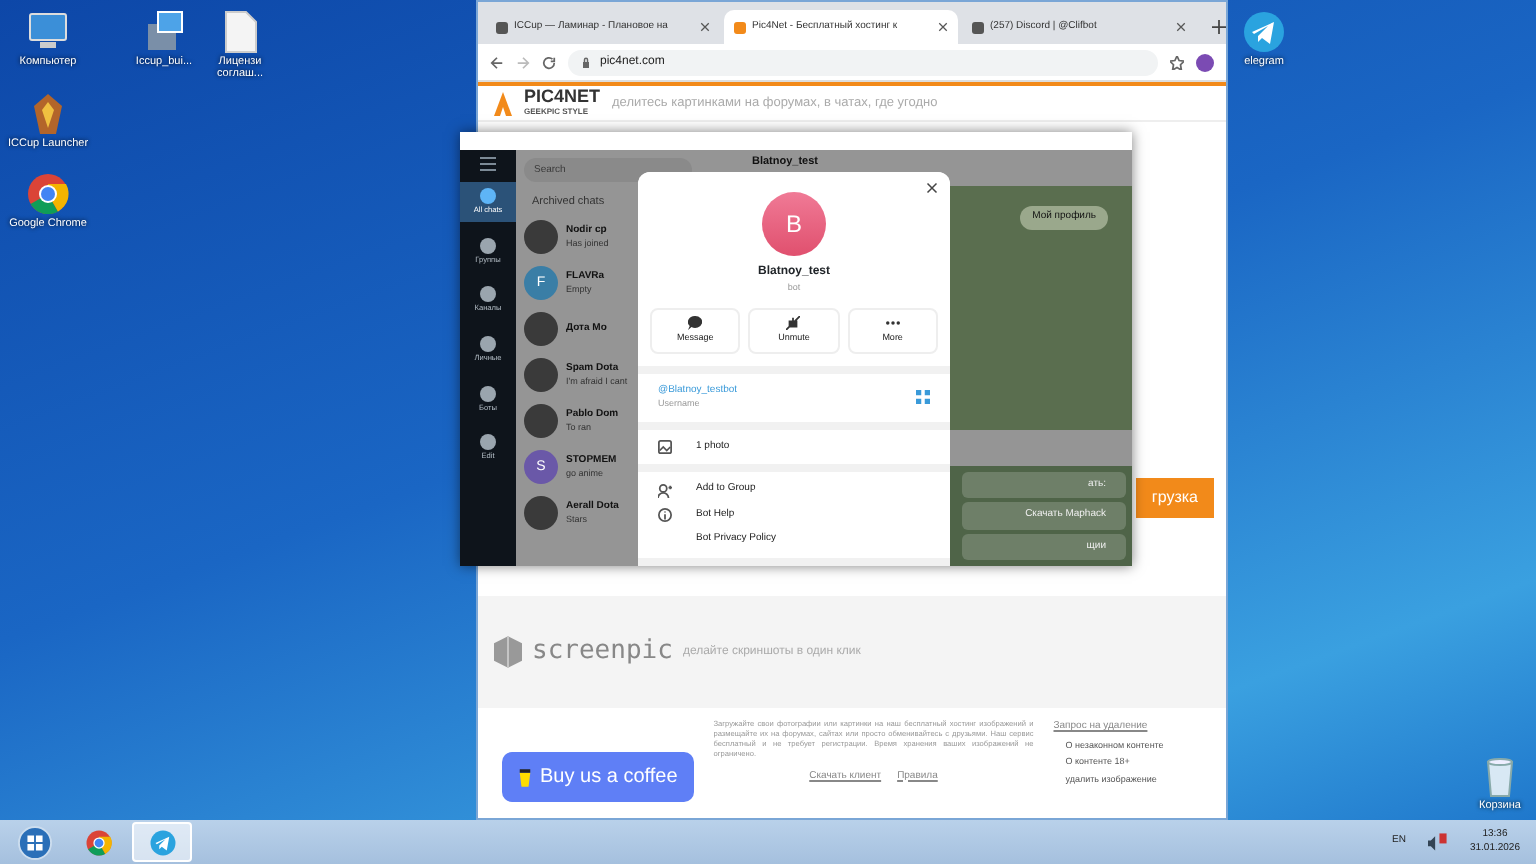 The width and height of the screenshot is (1536, 864). Describe the element at coordinates (665, 447) in the screenshot. I see `image-icon` at that location.